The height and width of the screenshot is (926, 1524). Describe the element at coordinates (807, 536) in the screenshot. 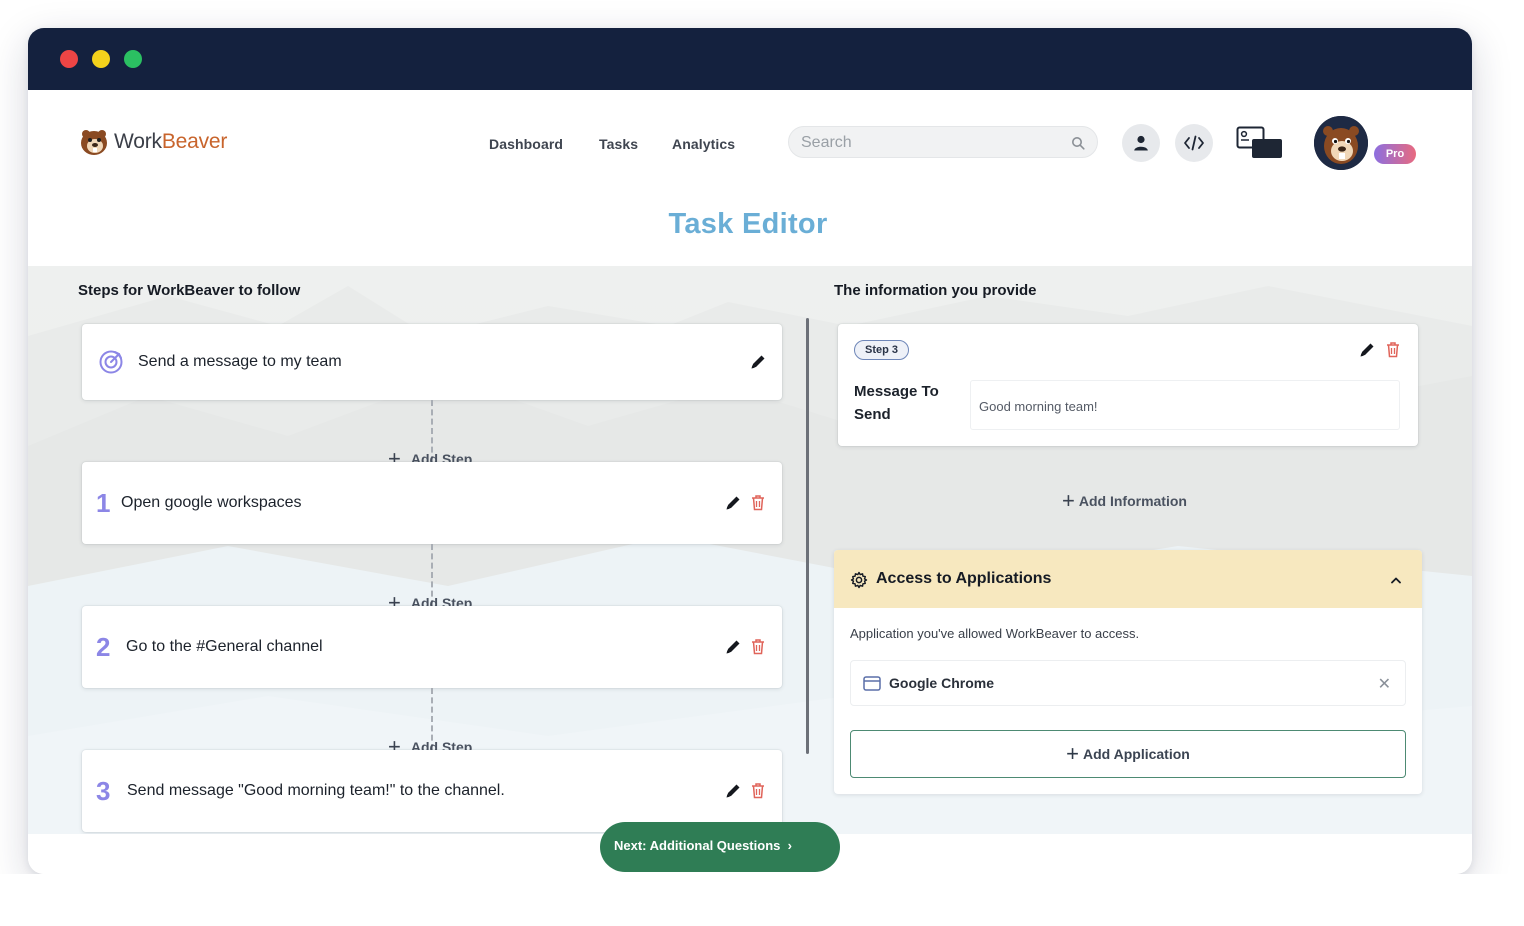

I see `panel-divider-scrollbar` at that location.